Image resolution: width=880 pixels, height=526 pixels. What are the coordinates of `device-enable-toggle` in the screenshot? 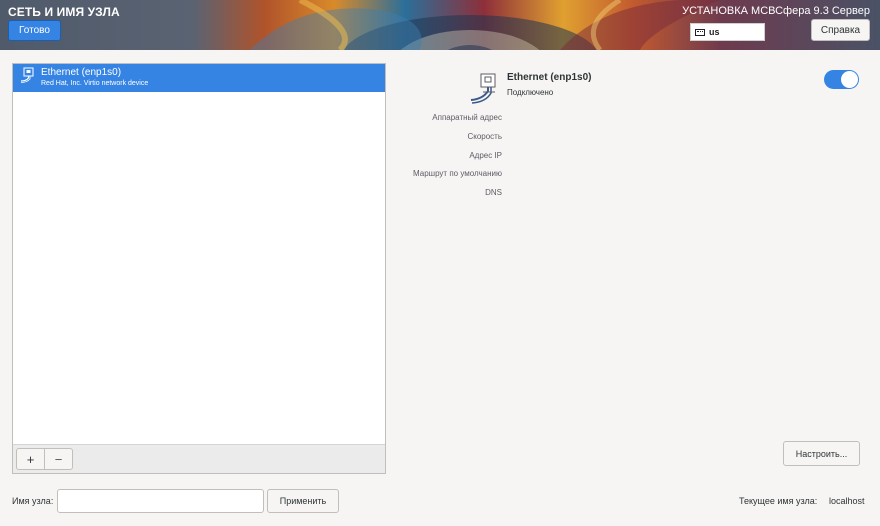 It's located at (841, 79).